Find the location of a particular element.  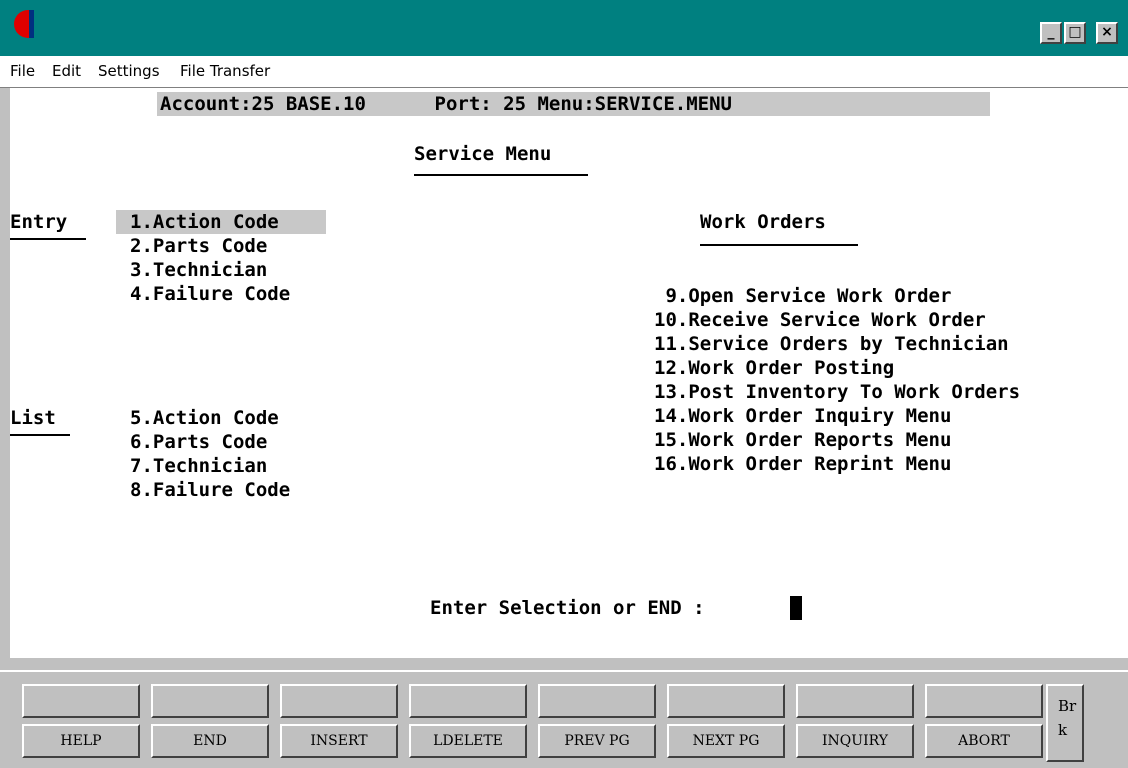

fkey-ldelete: LDELETE is located at coordinates (468, 741).